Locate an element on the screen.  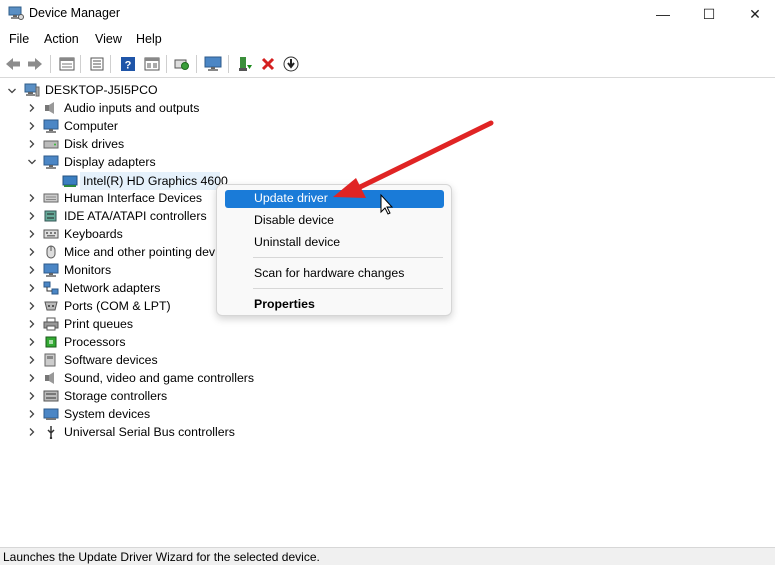
back-icon is located at coordinates (13, 64).